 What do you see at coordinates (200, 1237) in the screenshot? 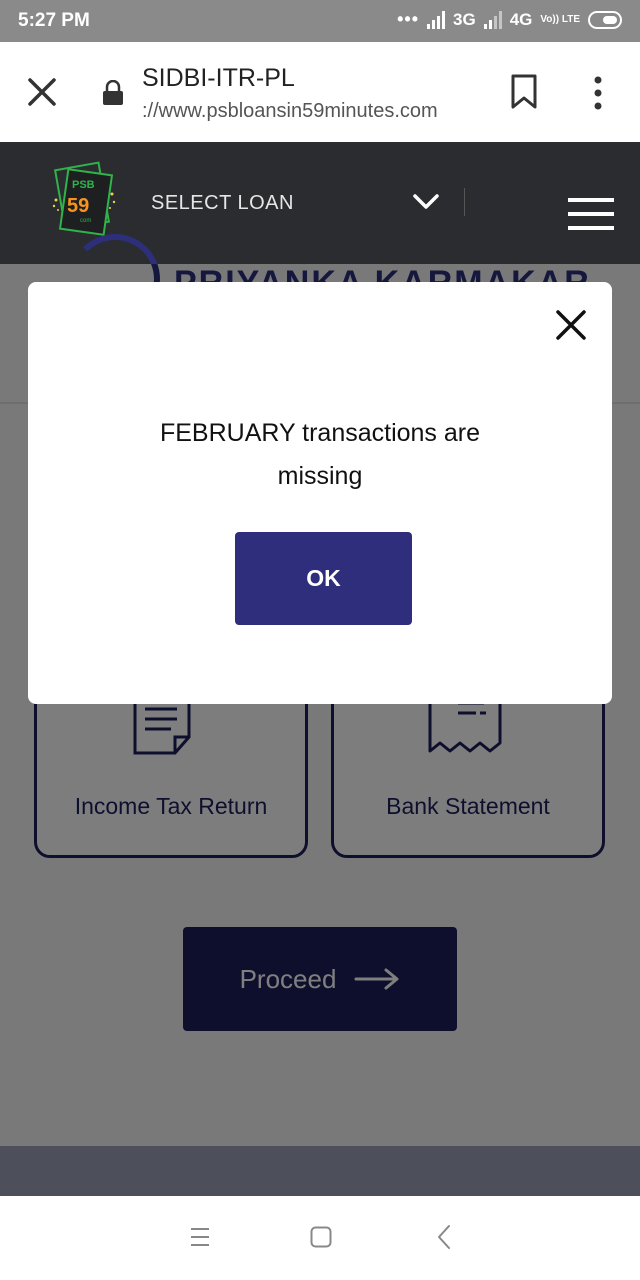
I see `recent-apps-icon` at bounding box center [200, 1237].